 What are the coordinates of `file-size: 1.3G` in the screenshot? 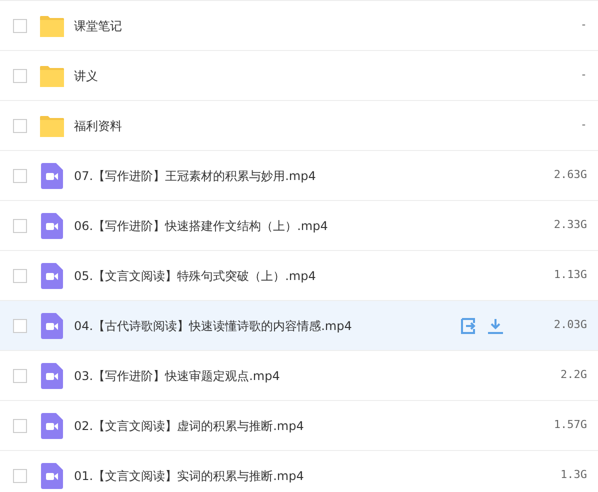 It's located at (573, 475).